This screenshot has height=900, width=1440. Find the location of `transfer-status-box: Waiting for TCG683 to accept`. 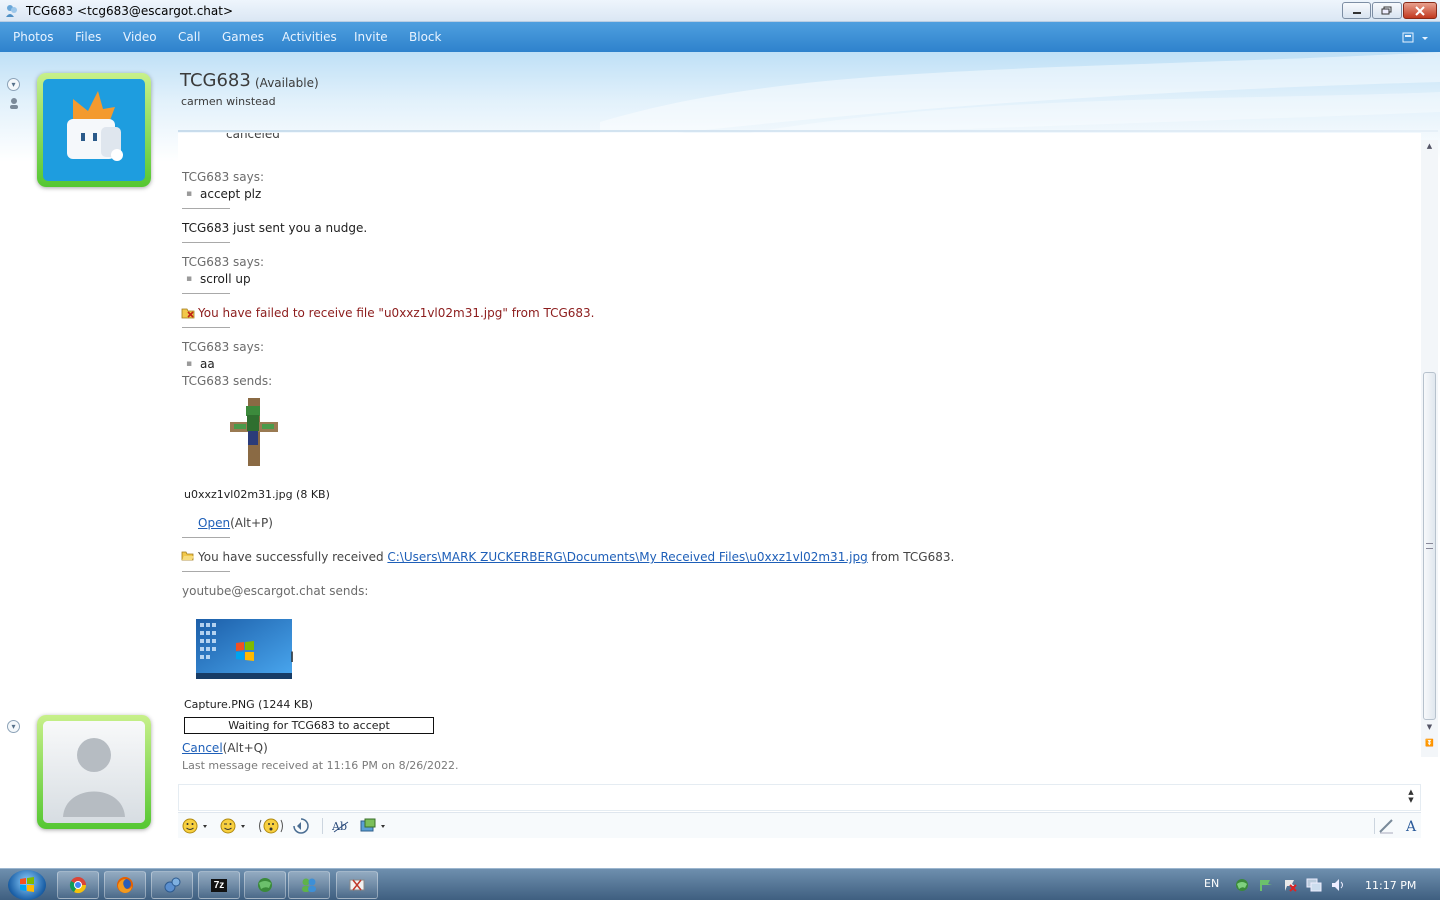

transfer-status-box: Waiting for TCG683 to accept is located at coordinates (309, 725).